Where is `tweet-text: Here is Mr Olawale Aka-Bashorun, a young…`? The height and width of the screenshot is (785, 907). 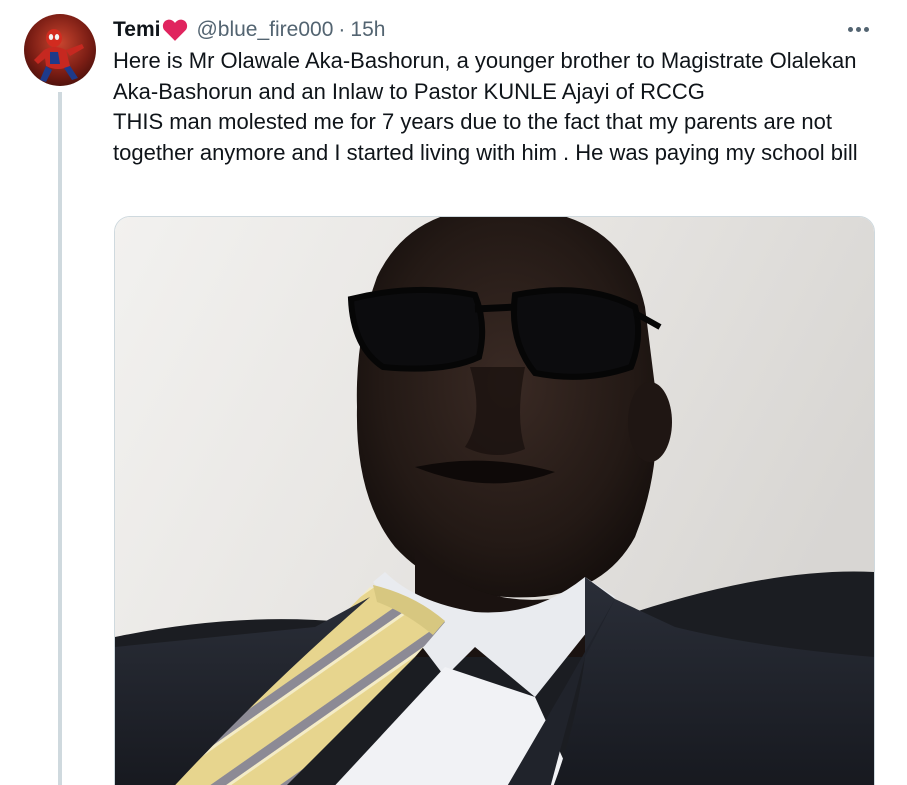 tweet-text: Here is Mr Olawale Aka-Bashorun, a young… is located at coordinates (485, 106).